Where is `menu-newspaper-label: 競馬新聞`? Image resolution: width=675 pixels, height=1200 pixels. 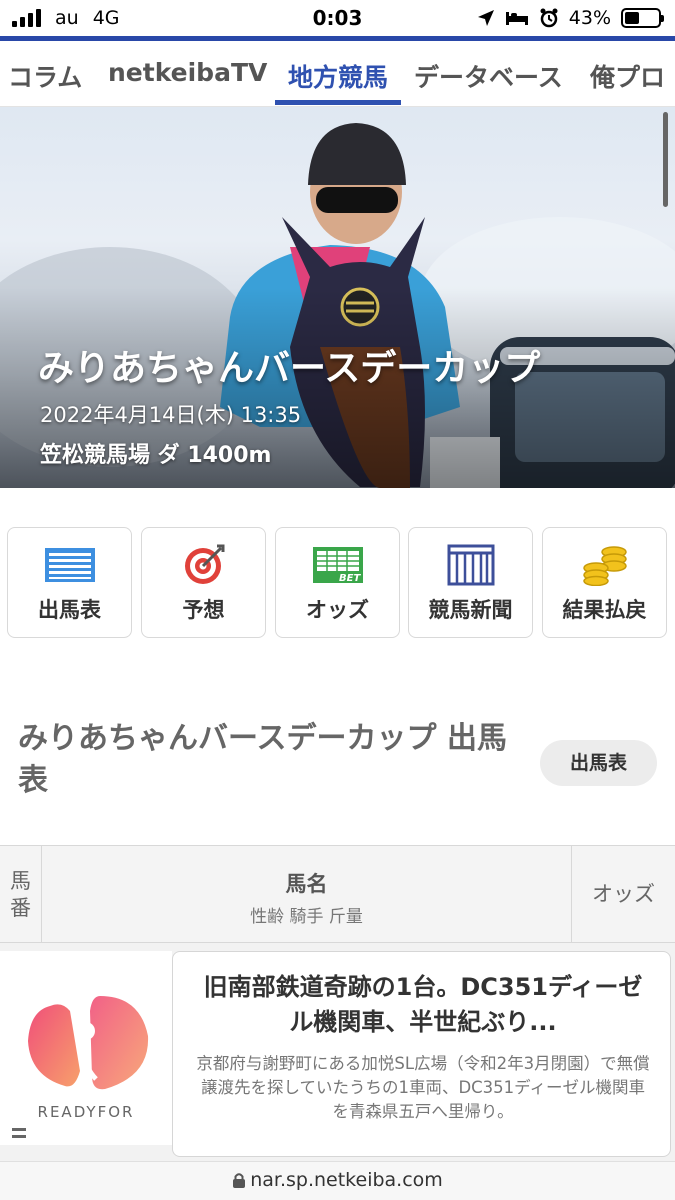 menu-newspaper-label: 競馬新聞 is located at coordinates (470, 610).